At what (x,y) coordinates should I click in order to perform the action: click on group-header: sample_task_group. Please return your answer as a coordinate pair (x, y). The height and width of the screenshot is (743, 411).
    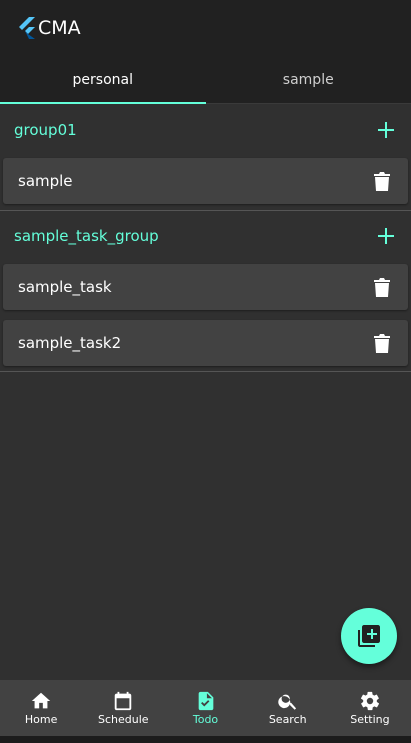
    Looking at the image, I should click on (205, 236).